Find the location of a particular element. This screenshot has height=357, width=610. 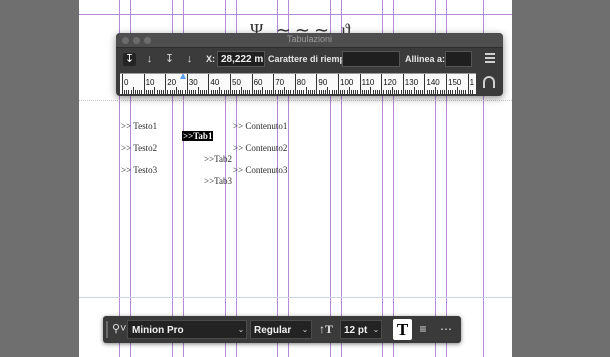

align-icon: ≡ is located at coordinates (423, 329).